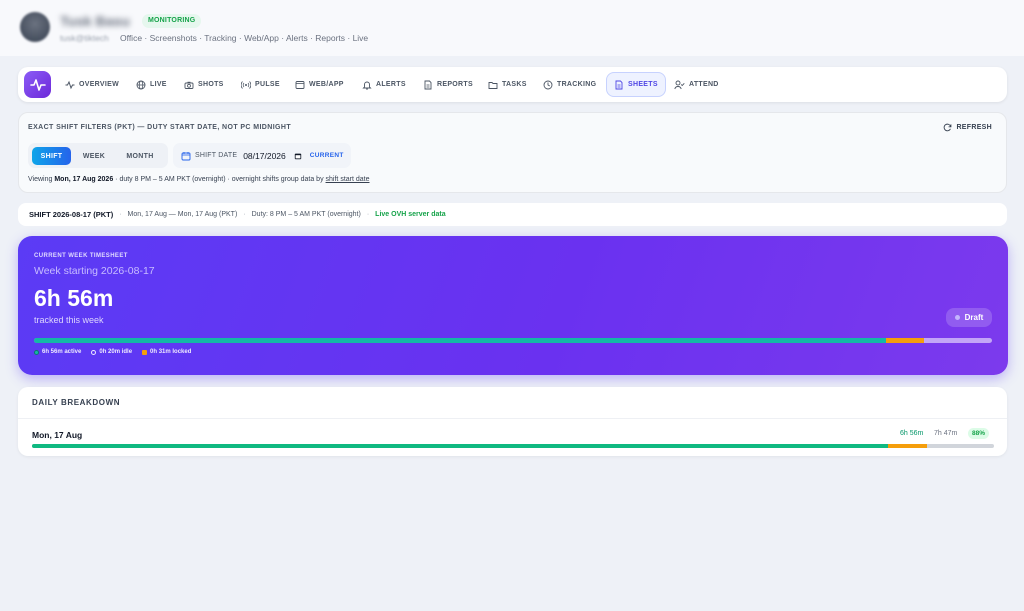 Image resolution: width=1024 pixels, height=611 pixels. I want to click on tab-attend: ATTEND, so click(696, 84).